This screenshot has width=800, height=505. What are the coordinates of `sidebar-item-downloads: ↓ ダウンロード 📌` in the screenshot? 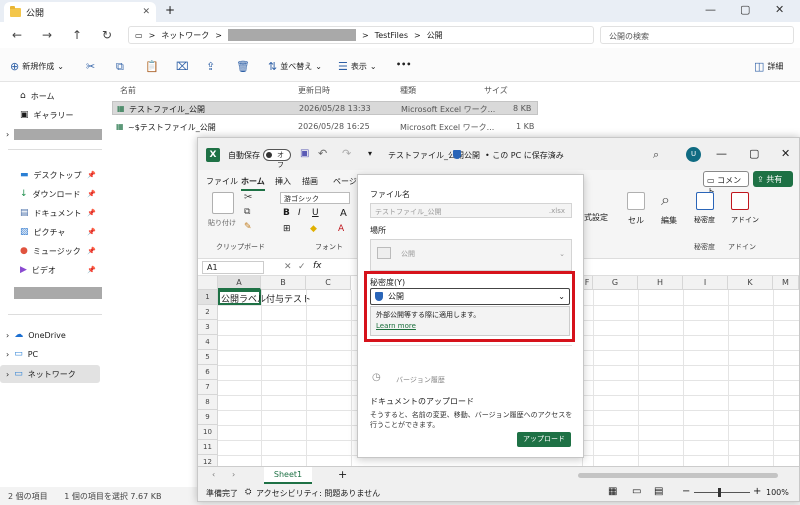 It's located at (52, 194).